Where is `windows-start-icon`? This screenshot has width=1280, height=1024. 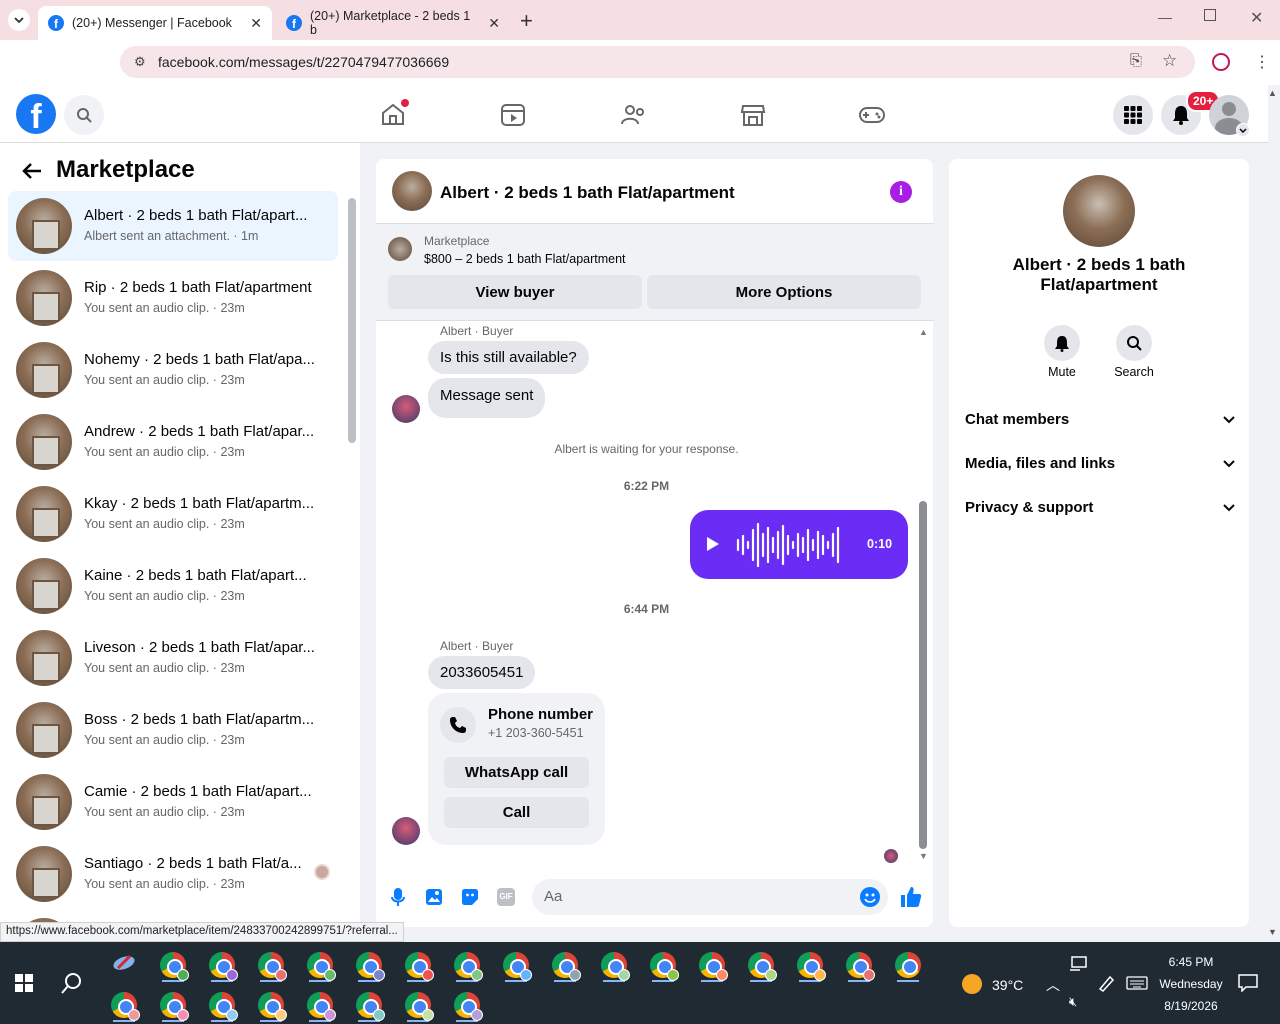
windows-start-icon is located at coordinates (24, 983).